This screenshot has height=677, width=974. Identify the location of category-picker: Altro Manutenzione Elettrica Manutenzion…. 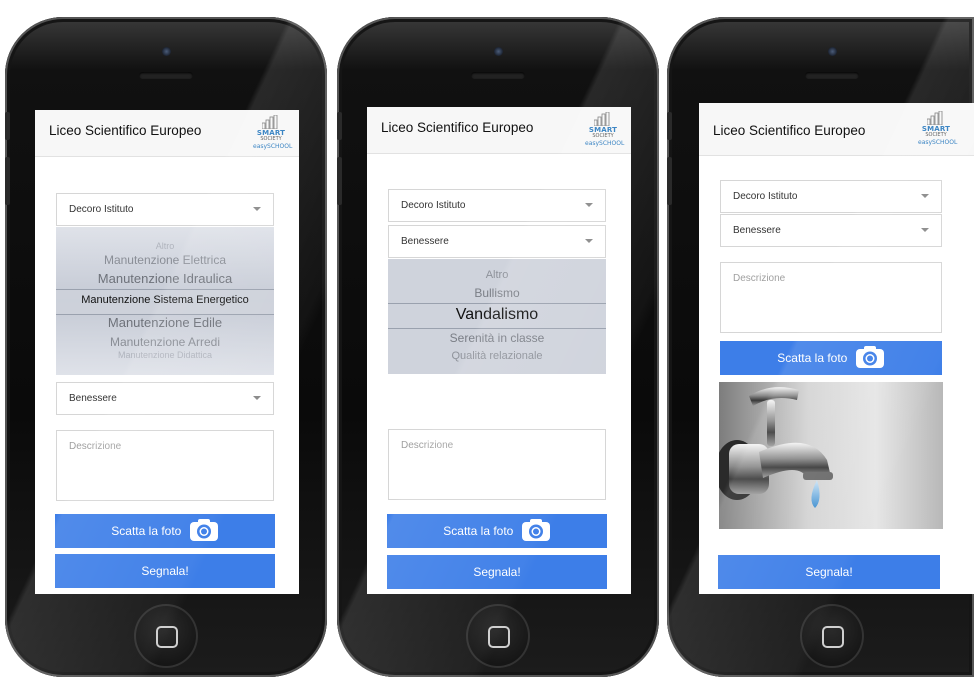
(165, 301).